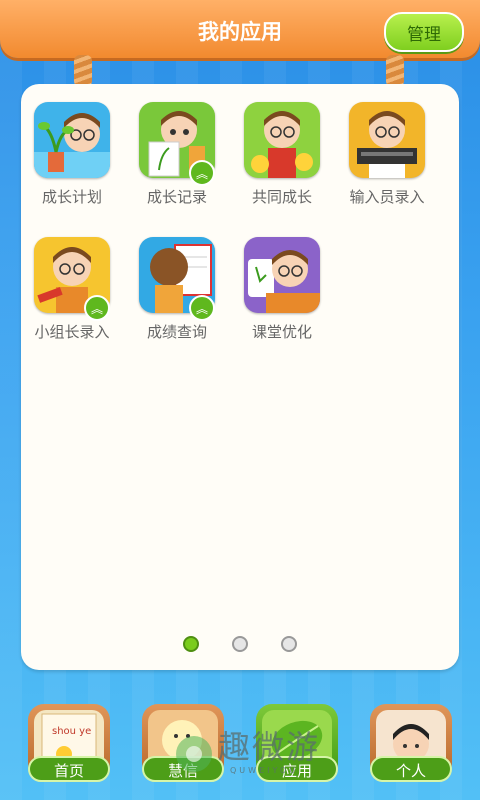 This screenshot has height=800, width=480. I want to click on app-class-optimize: 课堂优化, so click(282, 289).